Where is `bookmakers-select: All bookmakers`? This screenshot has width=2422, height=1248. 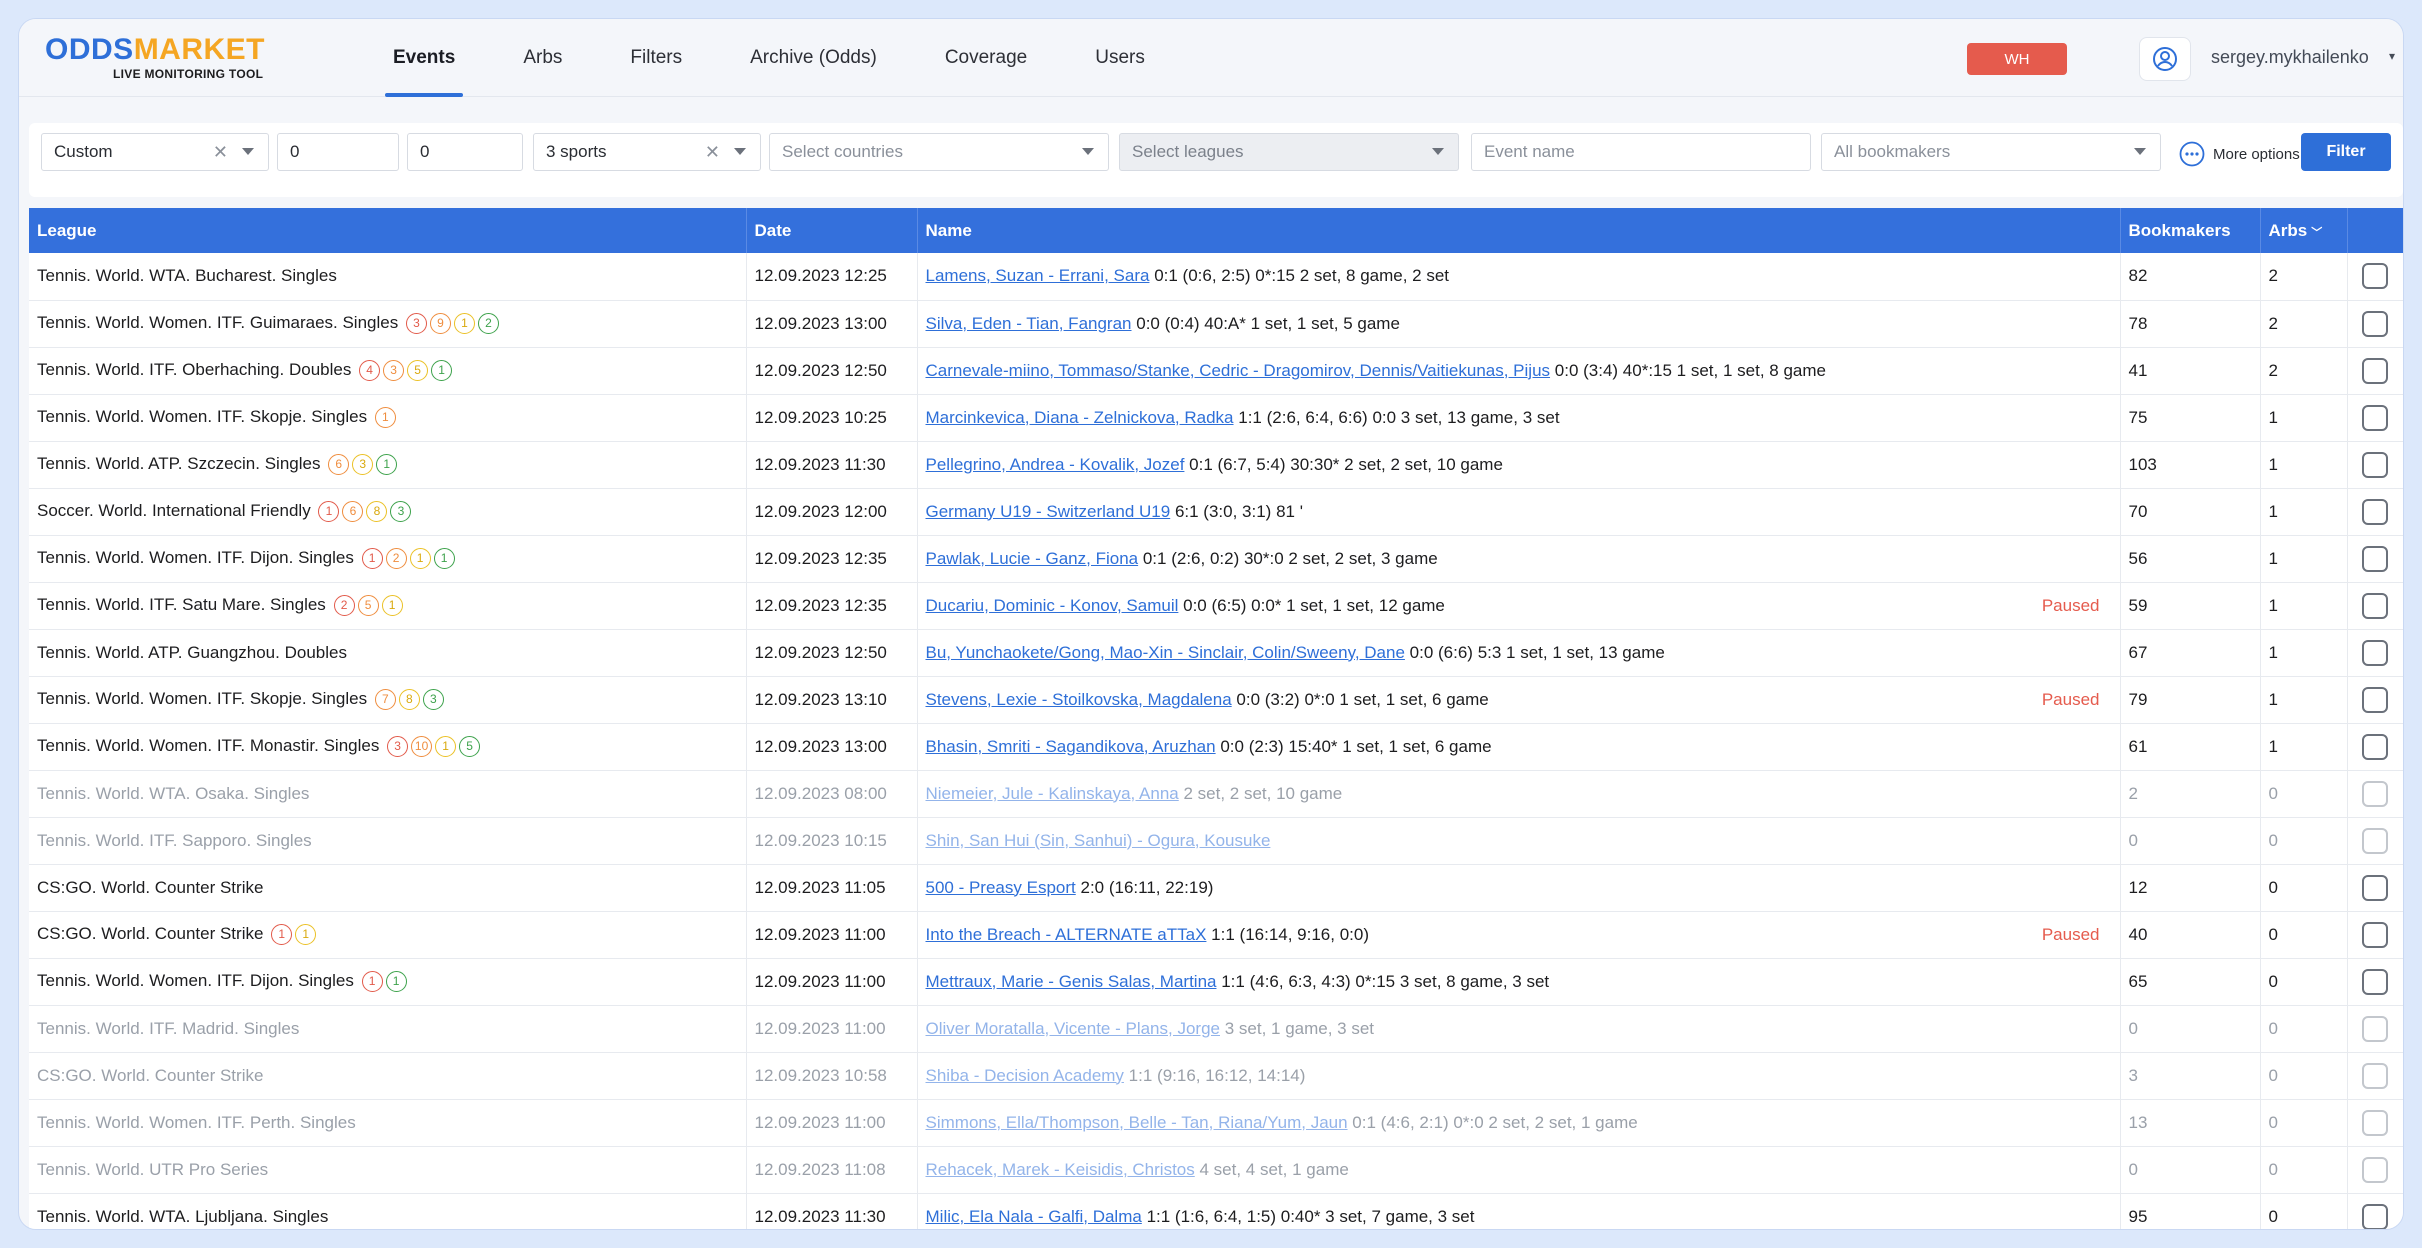
bookmakers-select: All bookmakers is located at coordinates (1991, 152).